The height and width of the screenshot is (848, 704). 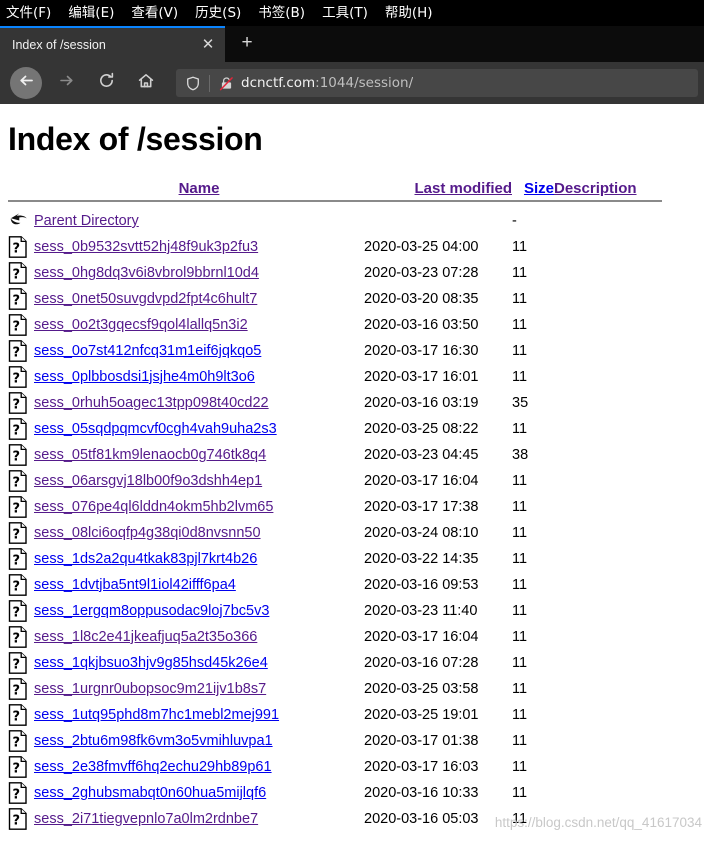 What do you see at coordinates (146, 247) in the screenshot?
I see `file-link: sess_0b9532svtt52hj48f9uk3p2fu3` at bounding box center [146, 247].